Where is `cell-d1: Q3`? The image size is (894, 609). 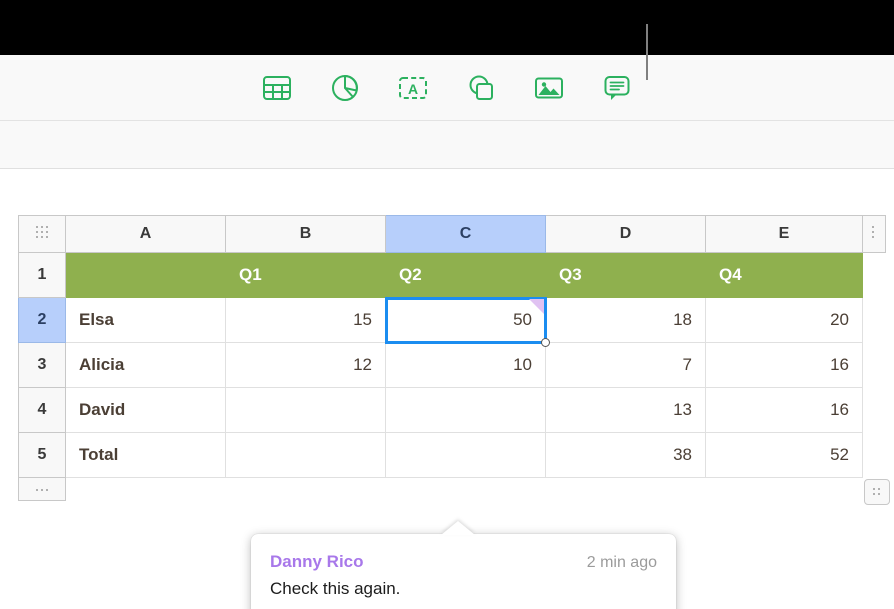
cell-d1: Q3 is located at coordinates (625, 275).